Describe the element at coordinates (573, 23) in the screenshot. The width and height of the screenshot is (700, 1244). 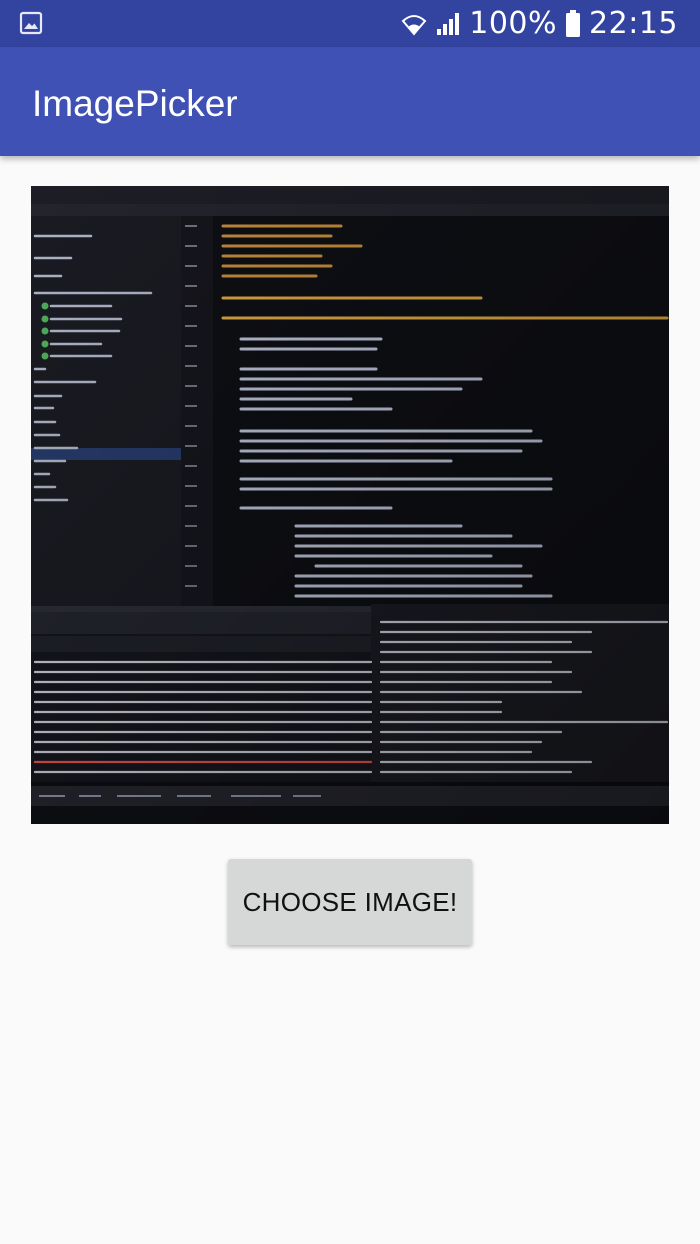
I see `battery-icon` at that location.